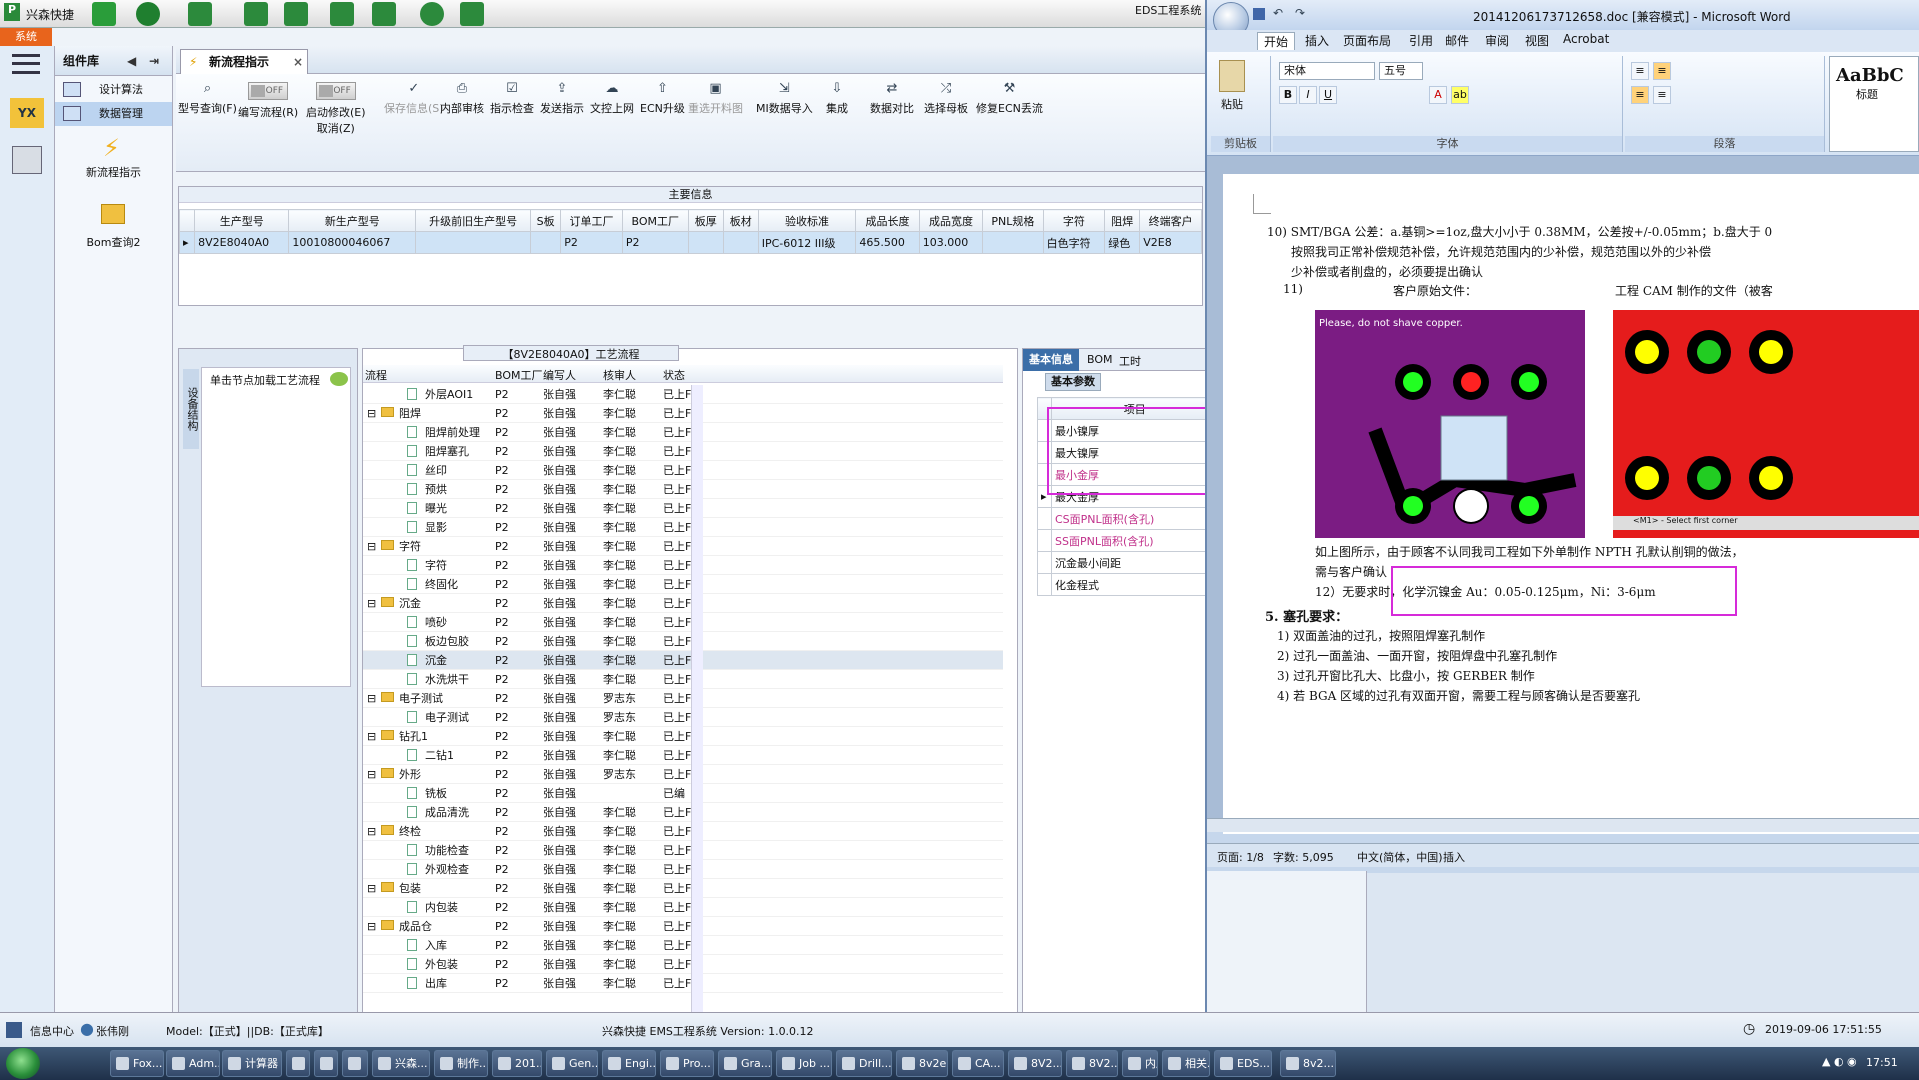  What do you see at coordinates (837, 99) in the screenshot?
I see `toolbar-button-11: ⇩ 集成` at bounding box center [837, 99].